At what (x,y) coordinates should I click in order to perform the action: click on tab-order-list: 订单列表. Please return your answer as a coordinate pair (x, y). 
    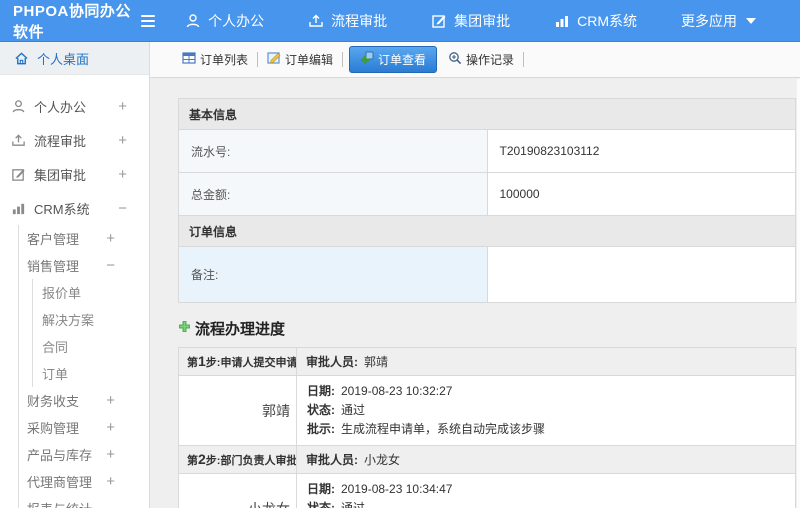
    Looking at the image, I should click on (215, 59).